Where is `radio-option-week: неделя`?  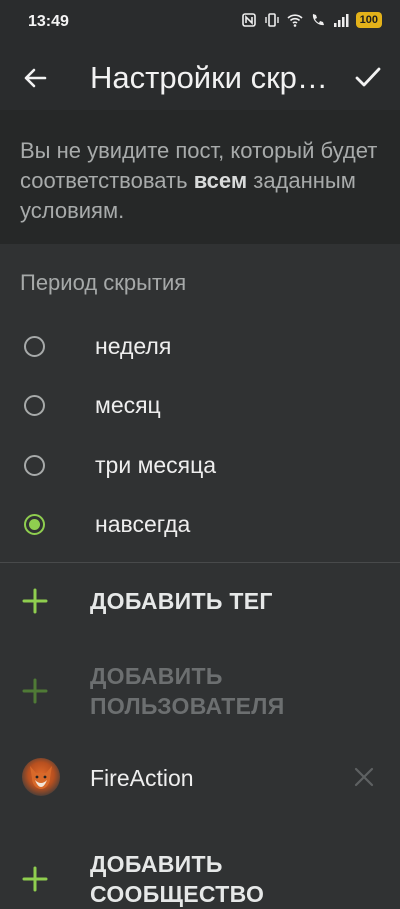 radio-option-week: неделя is located at coordinates (200, 349).